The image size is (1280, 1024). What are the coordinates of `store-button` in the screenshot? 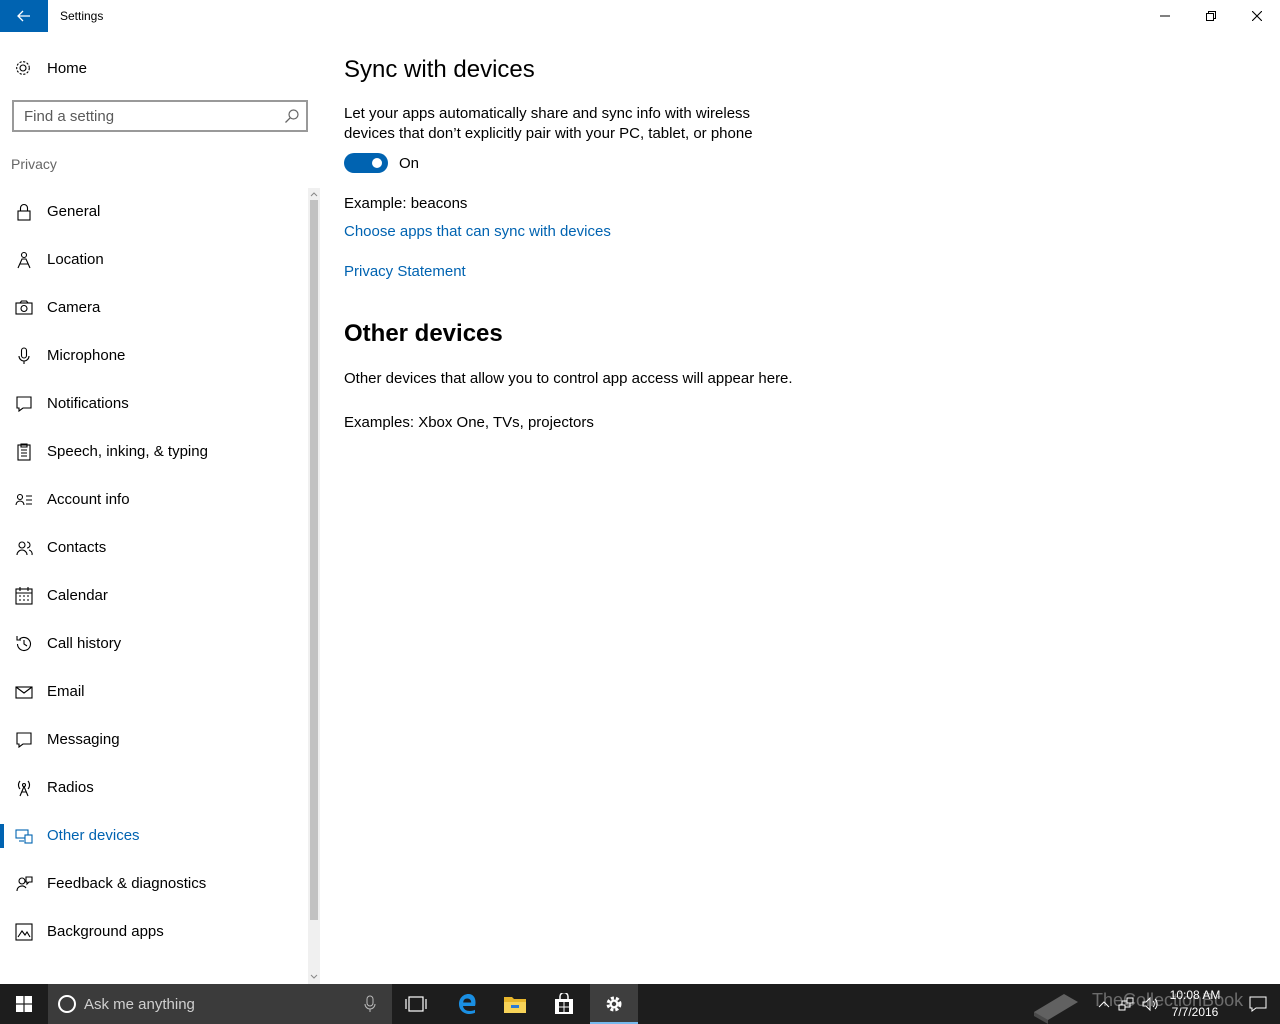 It's located at (564, 1004).